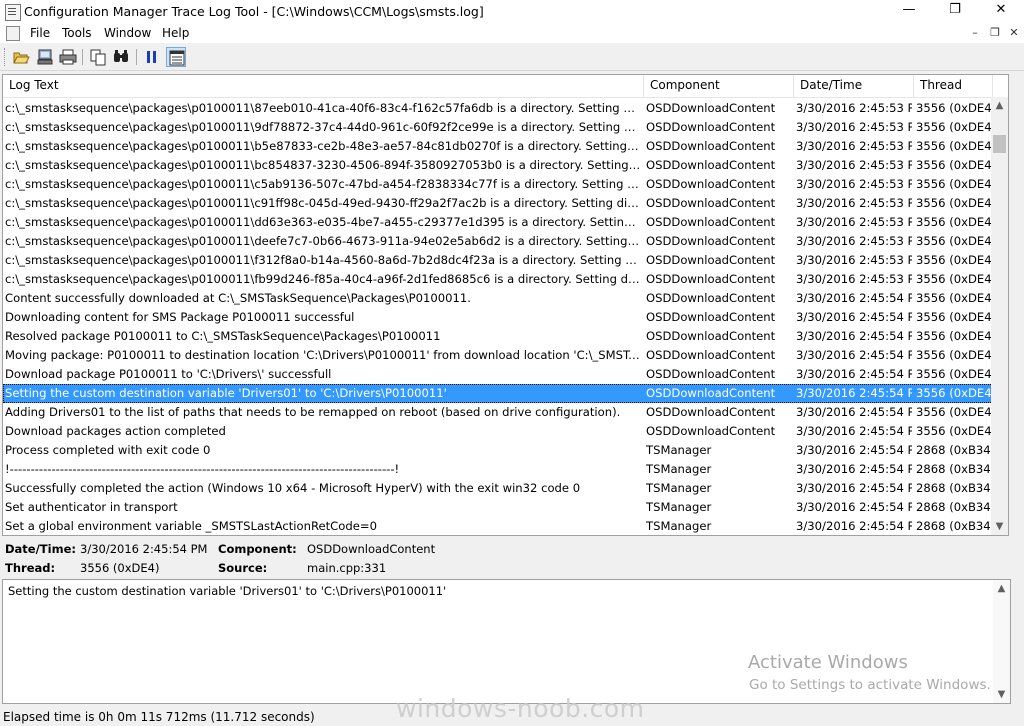 The width and height of the screenshot is (1024, 726). I want to click on pause-icon, so click(152, 57).